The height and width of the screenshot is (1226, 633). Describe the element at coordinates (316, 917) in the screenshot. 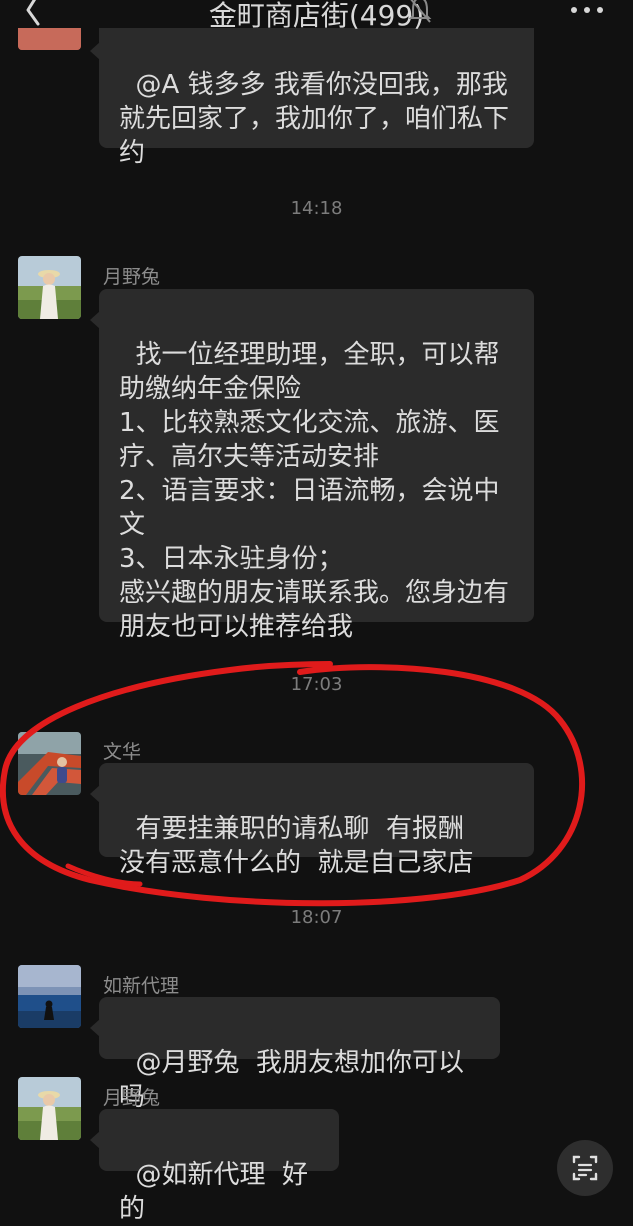

I see `timestamp: 18:07` at that location.